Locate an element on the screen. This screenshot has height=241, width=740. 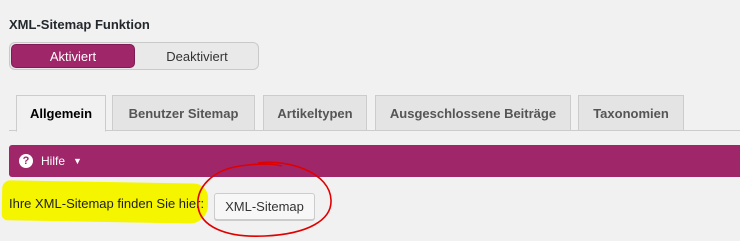
help-icon: ? is located at coordinates (26, 161).